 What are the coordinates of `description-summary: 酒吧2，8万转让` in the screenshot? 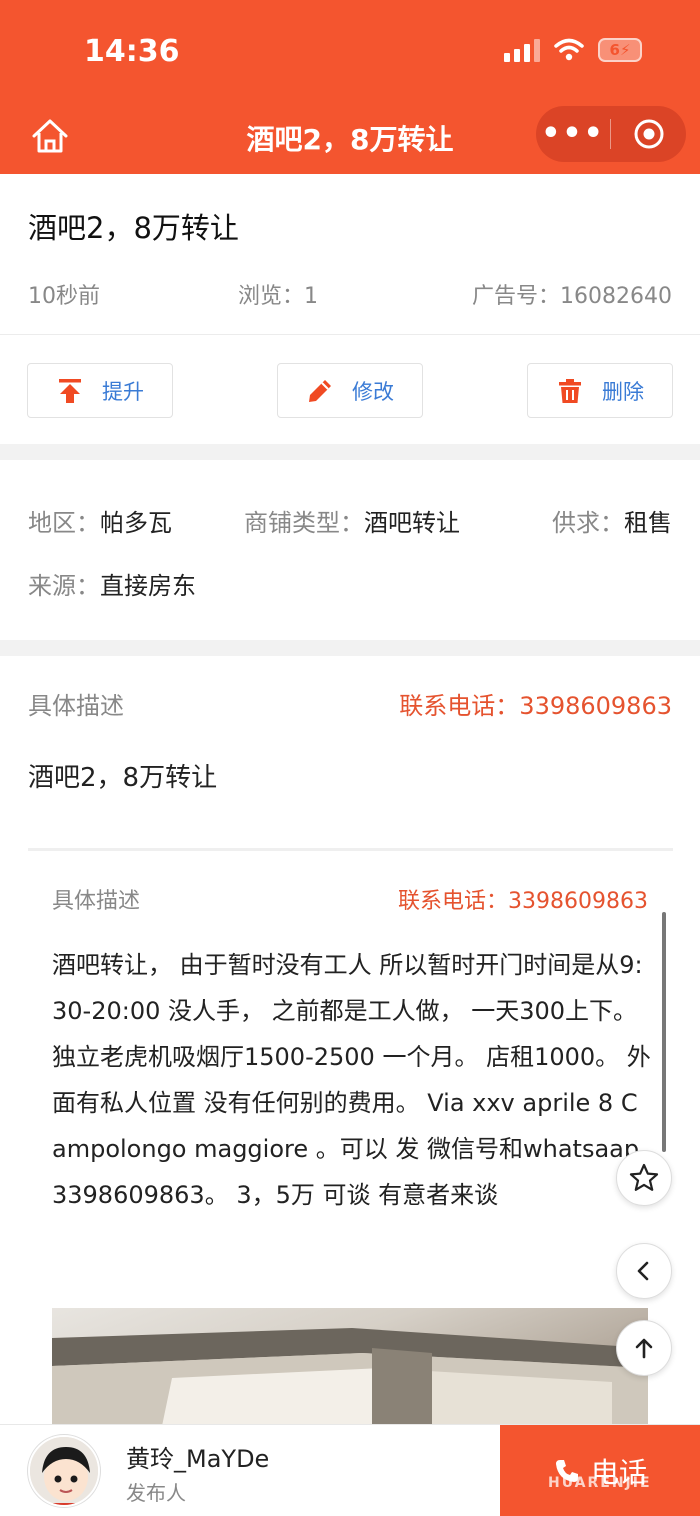 It's located at (123, 778).